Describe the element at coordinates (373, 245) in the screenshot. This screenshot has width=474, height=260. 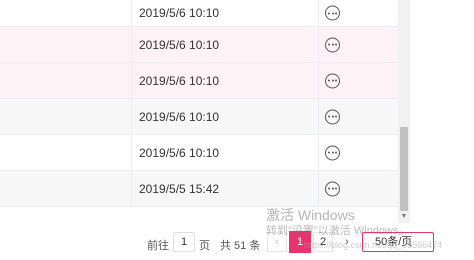
I see `blog-url-watermark: https://blog.csdn.net/qq_35566474` at that location.